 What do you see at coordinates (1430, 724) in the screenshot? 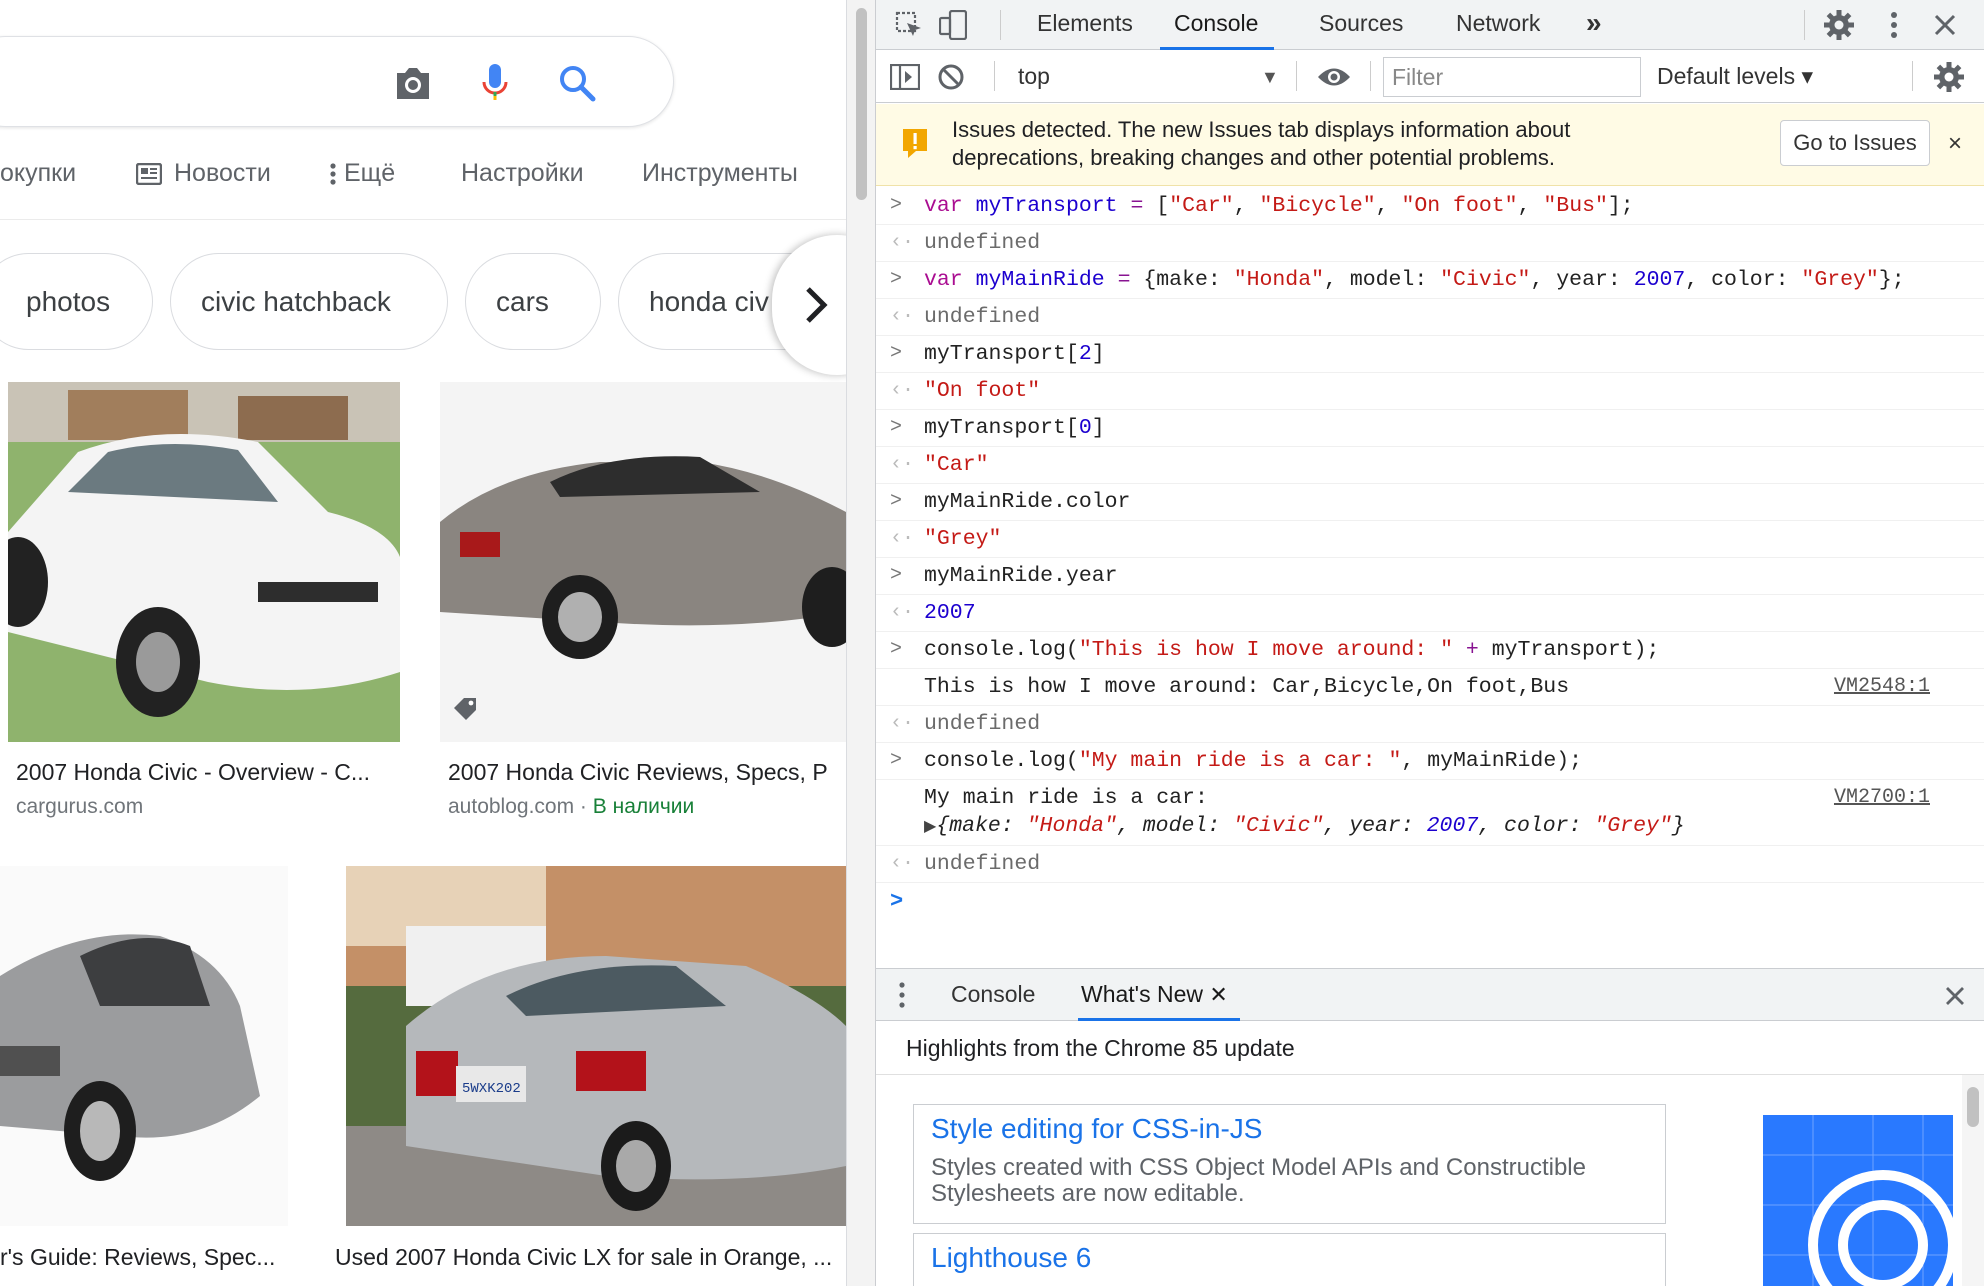
I see `console-output-row: ‹· undefined` at bounding box center [1430, 724].